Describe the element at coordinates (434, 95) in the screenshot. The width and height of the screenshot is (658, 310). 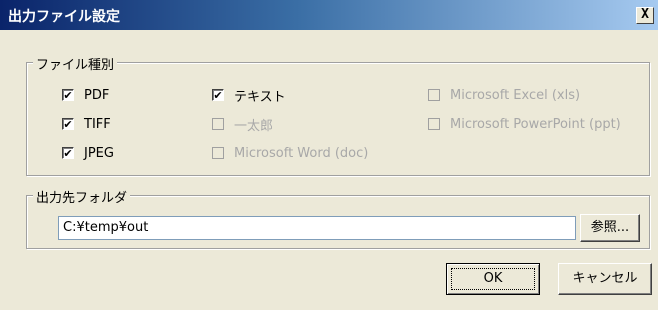
I see `checkbox-excel-box` at that location.